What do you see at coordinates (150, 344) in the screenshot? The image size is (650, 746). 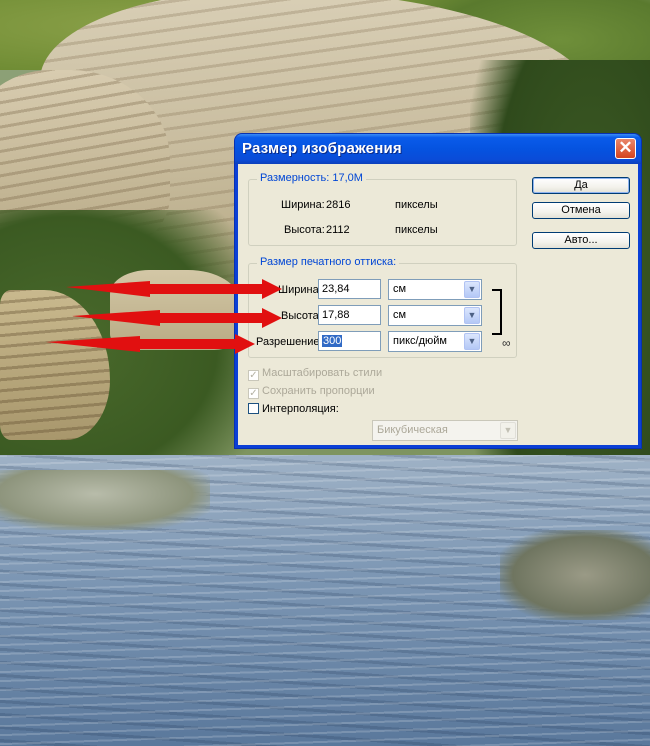 I see `red-arrow-resolution` at bounding box center [150, 344].